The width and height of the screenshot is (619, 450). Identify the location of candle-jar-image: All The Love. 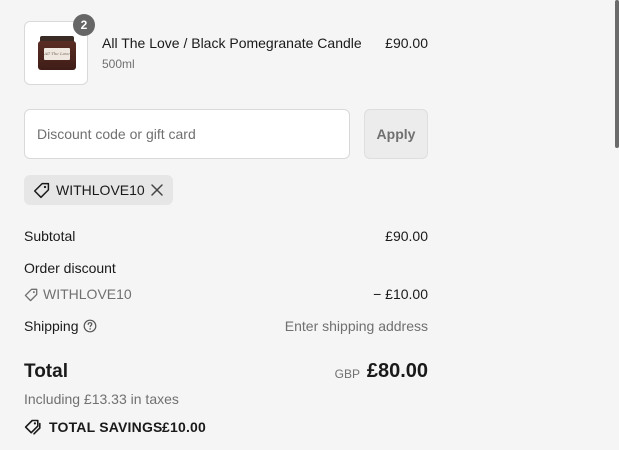
(57, 53).